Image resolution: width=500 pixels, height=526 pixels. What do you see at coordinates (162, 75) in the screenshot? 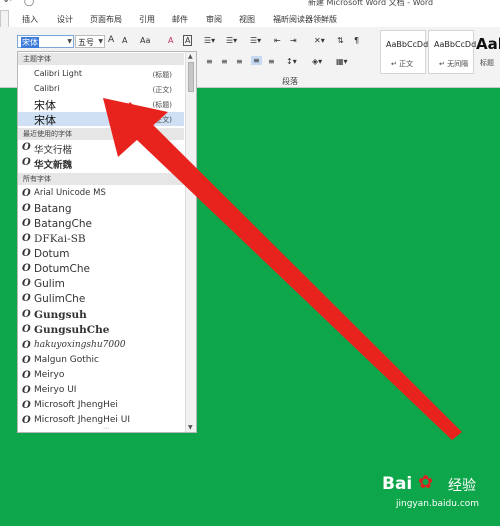
I see `font-role-tag: (标题)` at bounding box center [162, 75].